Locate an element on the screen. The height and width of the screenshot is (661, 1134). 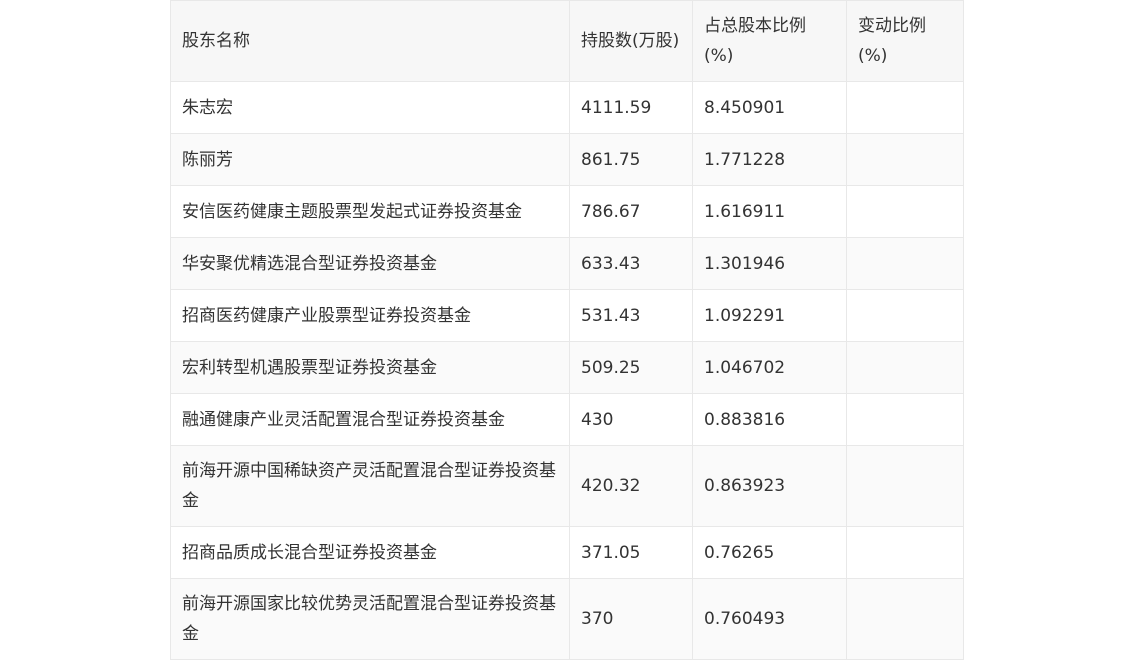
cell-shareholder-name: 招商品质成长混合型证券投资基金 is located at coordinates (370, 552).